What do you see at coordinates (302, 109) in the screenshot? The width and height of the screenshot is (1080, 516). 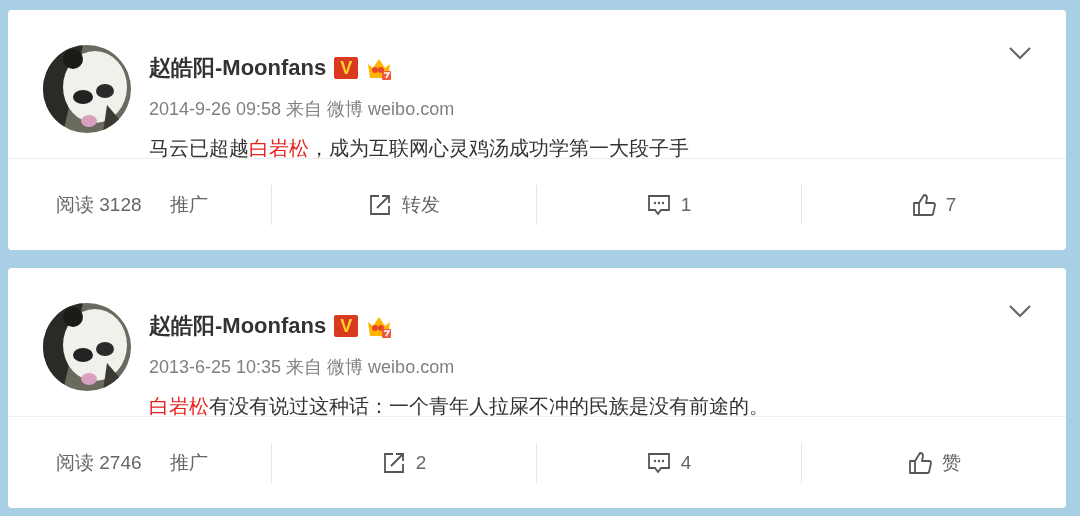 I see `post-meta: 2014-9-26 09:58 来自 微博 weibo.com` at bounding box center [302, 109].